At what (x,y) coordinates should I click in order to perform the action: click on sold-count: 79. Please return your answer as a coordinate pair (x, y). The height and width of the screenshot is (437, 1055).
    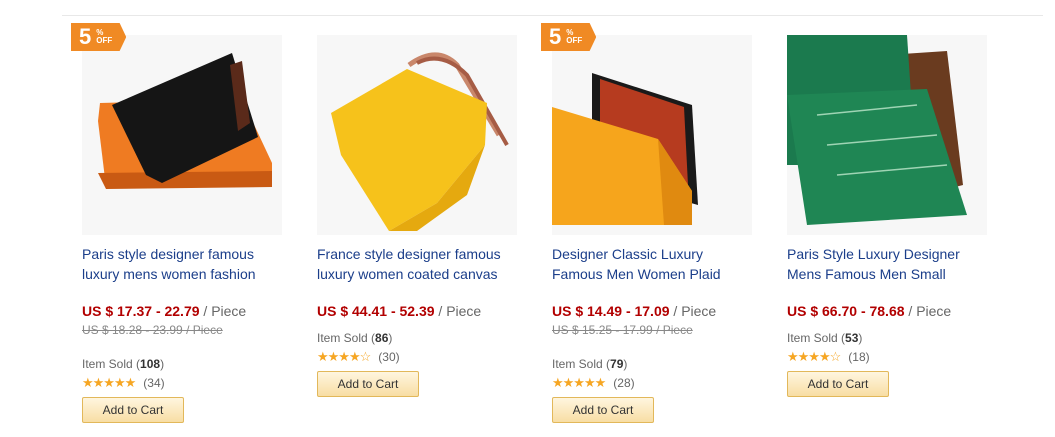
    Looking at the image, I should click on (617, 364).